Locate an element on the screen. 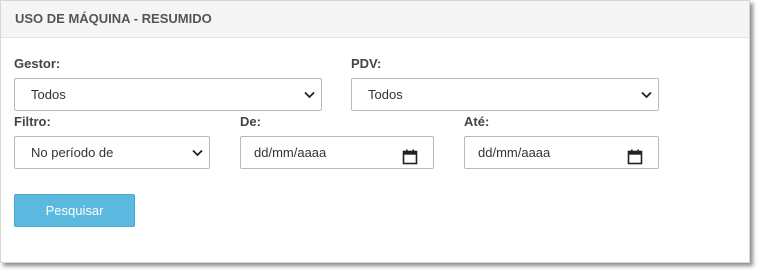 This screenshot has width=759, height=272. search-button: Pesquisar is located at coordinates (74, 210).